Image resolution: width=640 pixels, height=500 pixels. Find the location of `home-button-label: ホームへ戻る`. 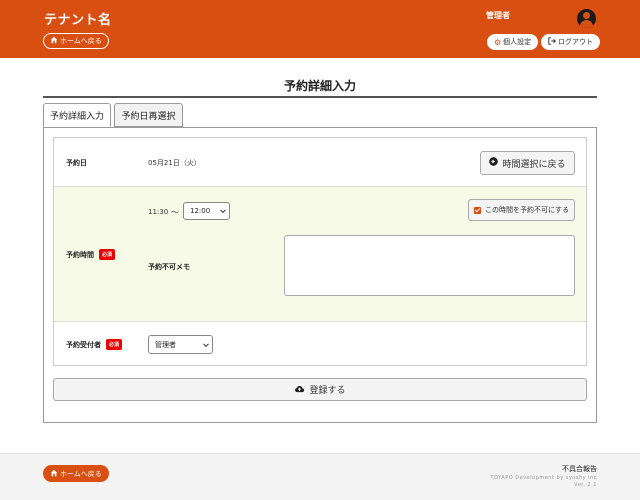

home-button-label: ホームへ戻る is located at coordinates (81, 41).